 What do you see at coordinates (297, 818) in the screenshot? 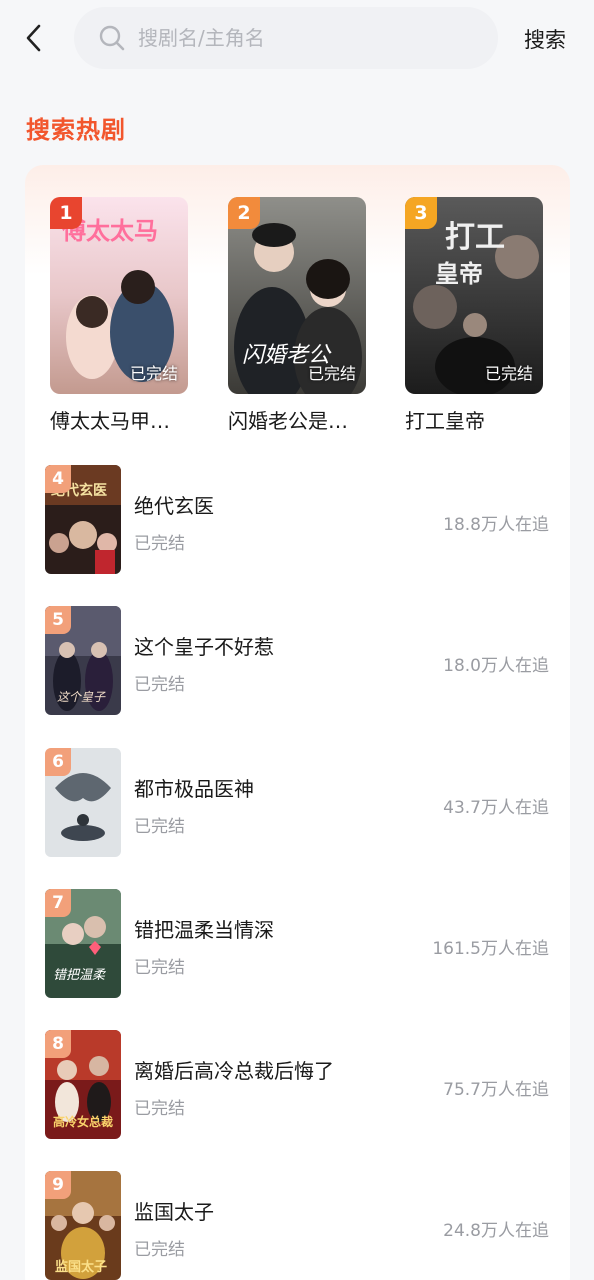
I see `list-item: 6 都市极品医神 已完结 43.7万人在追` at bounding box center [297, 818].